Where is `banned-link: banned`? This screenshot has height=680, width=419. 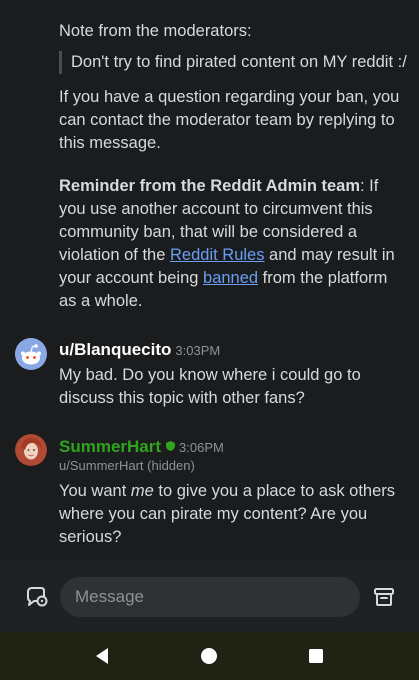 banned-link: banned is located at coordinates (230, 278).